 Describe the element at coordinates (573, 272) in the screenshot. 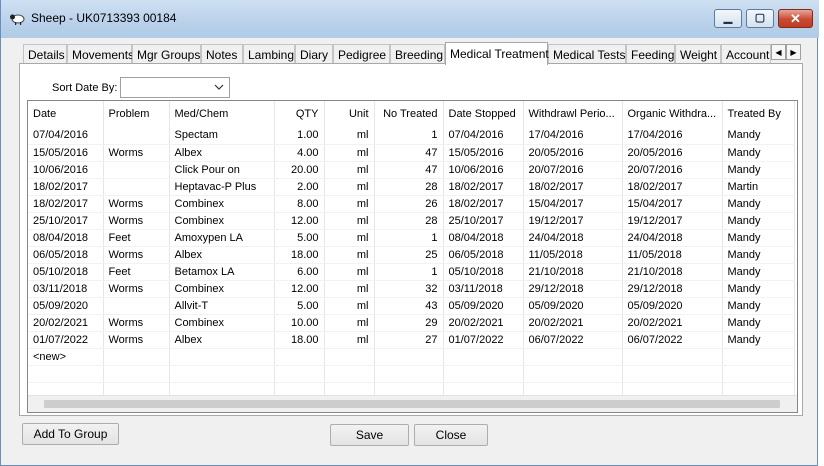

I see `cell-withdrawal-period: 21/10/2018` at that location.